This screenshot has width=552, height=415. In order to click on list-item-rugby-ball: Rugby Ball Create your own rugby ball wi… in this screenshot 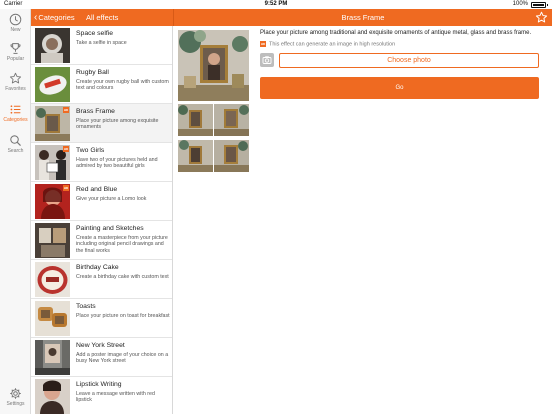, I will do `click(101, 84)`.